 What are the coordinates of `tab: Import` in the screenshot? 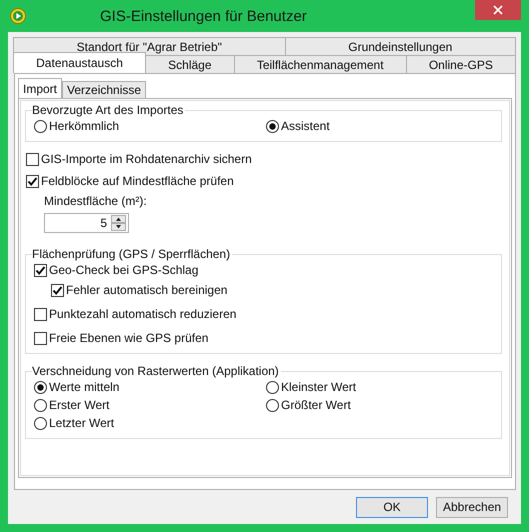 It's located at (40, 88).